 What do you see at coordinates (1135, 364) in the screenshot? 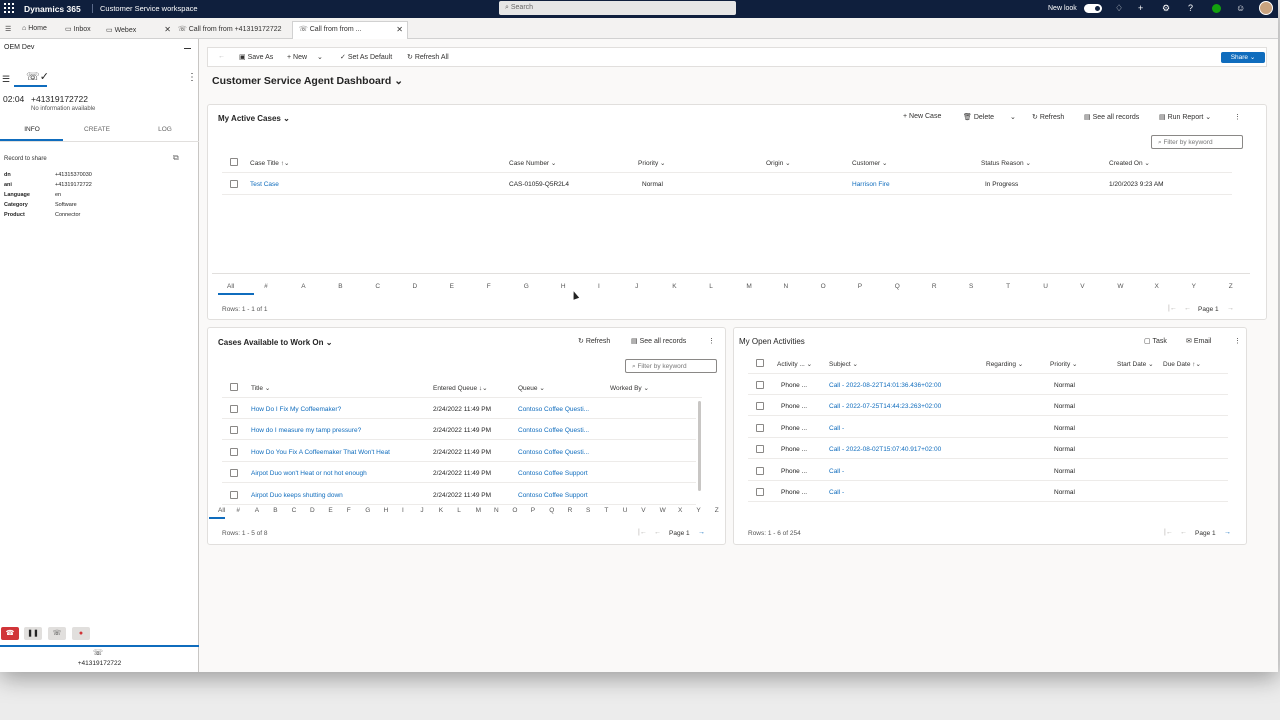
I see `col-header-start-date: Start Date ⌄` at bounding box center [1135, 364].